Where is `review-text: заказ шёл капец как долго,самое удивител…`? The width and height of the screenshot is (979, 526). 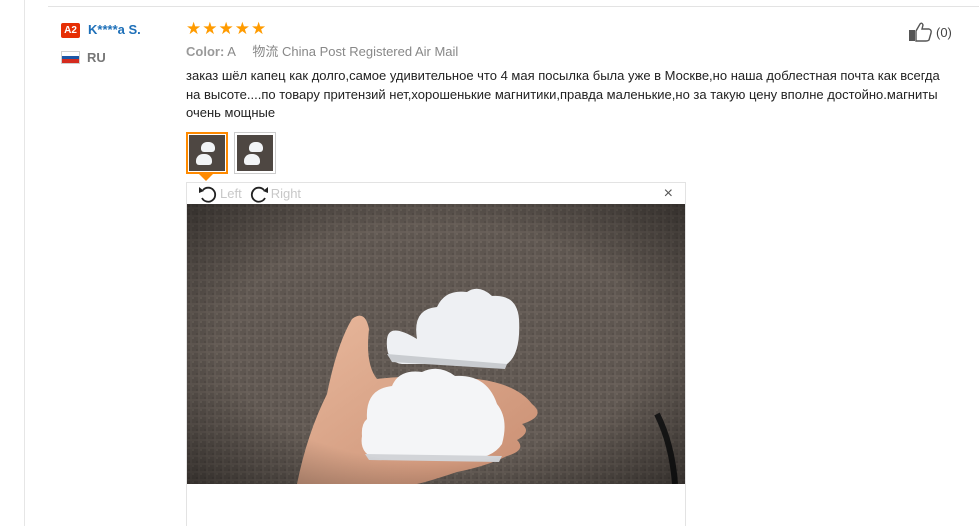 review-text: заказ шёл капец как долго,самое удивител… is located at coordinates (563, 94).